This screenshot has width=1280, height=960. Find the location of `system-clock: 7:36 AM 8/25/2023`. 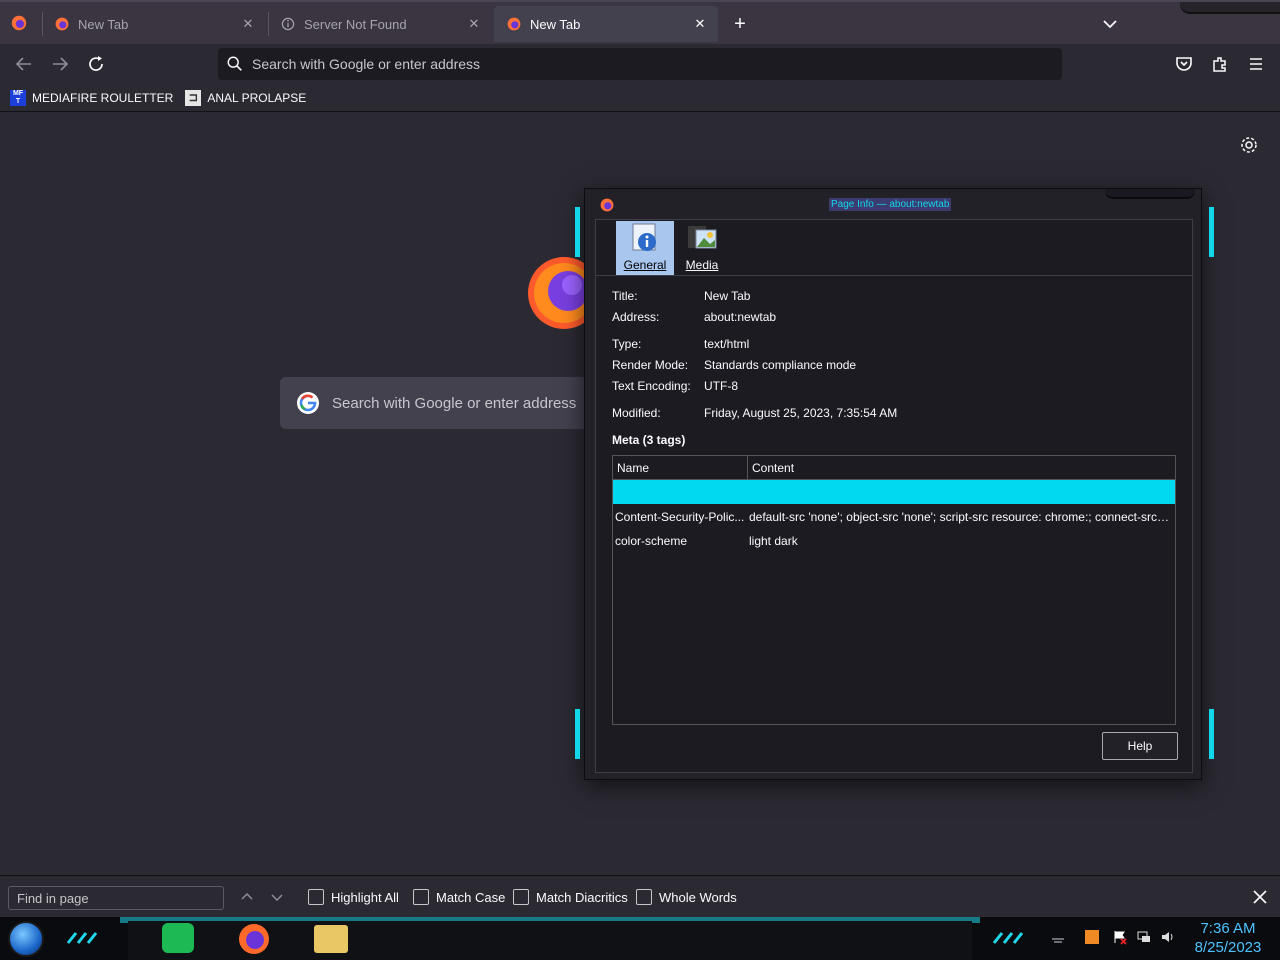

system-clock: 7:36 AM 8/25/2023 is located at coordinates (1228, 938).